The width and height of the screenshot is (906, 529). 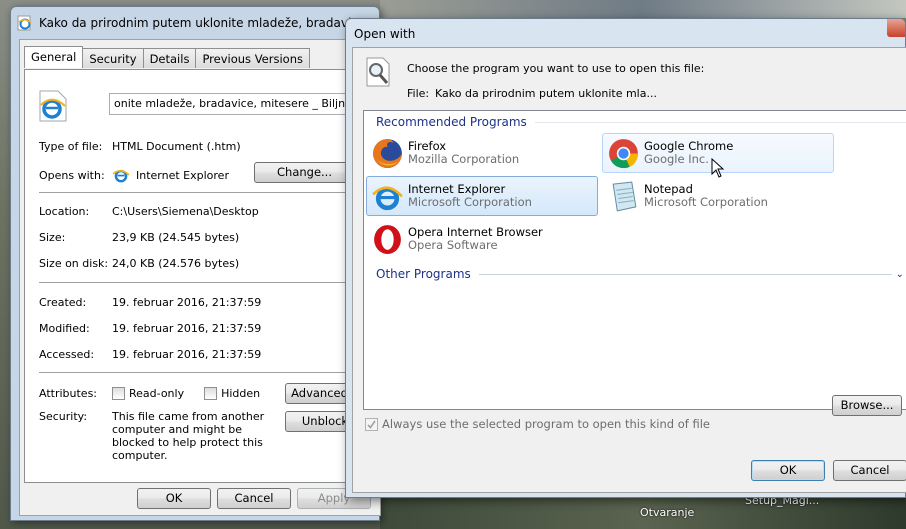 I want to click on program-company: Opera Software, so click(x=453, y=245).